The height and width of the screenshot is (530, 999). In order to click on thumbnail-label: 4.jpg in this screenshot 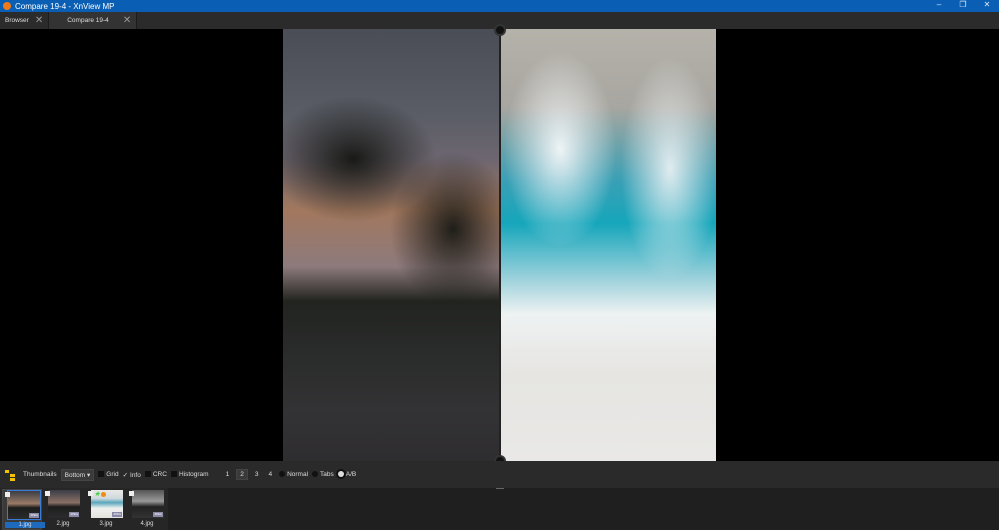, I will do `click(147, 524)`.